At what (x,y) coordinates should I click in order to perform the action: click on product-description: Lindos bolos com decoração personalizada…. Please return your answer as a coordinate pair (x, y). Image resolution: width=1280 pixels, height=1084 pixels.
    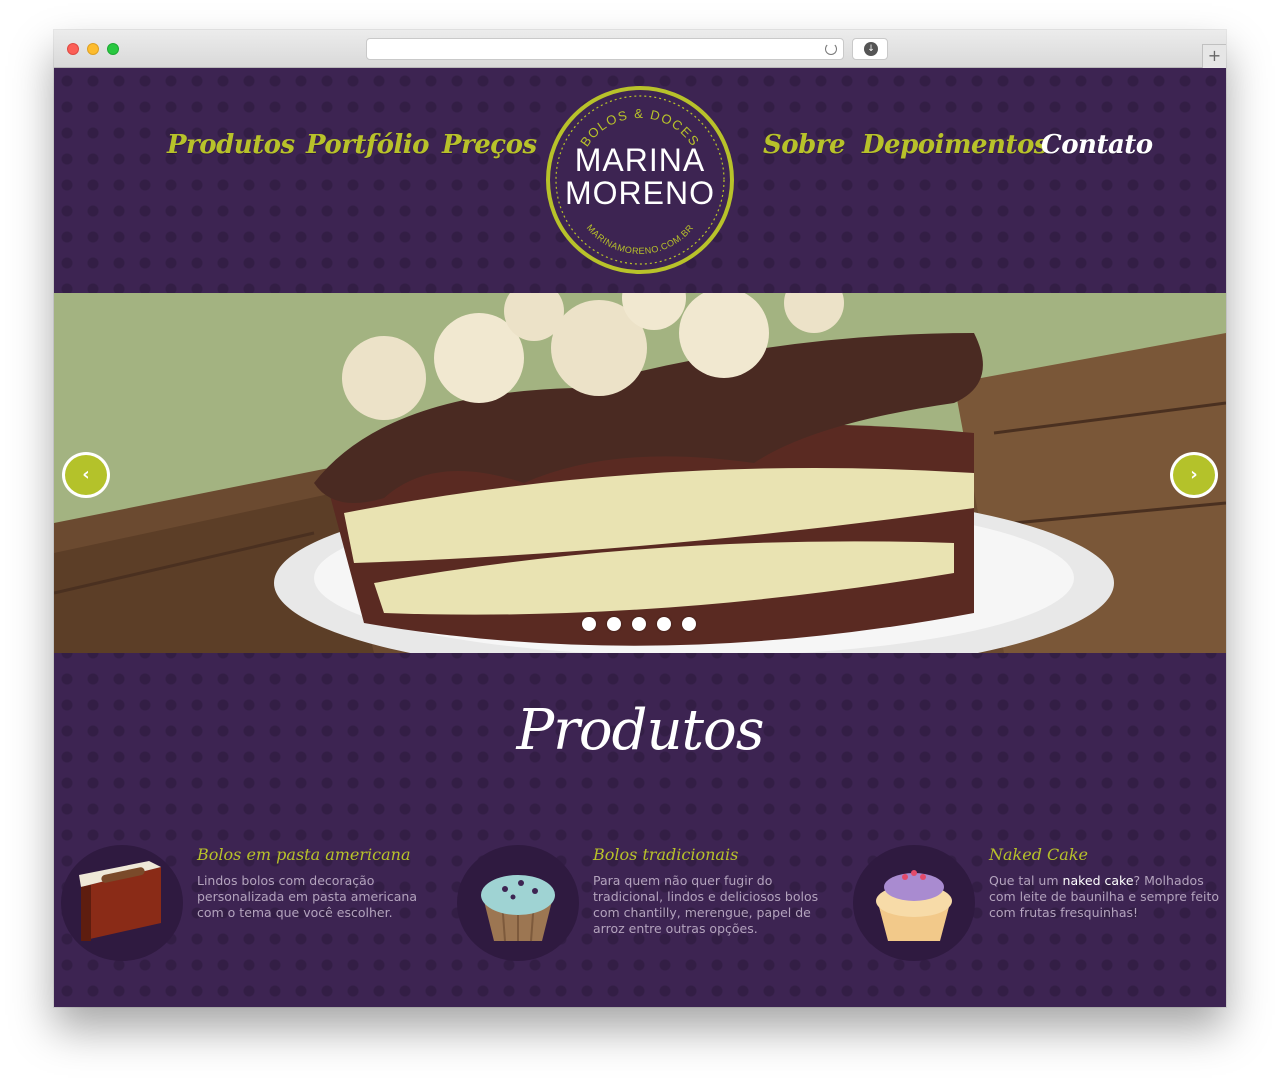
    Looking at the image, I should click on (307, 896).